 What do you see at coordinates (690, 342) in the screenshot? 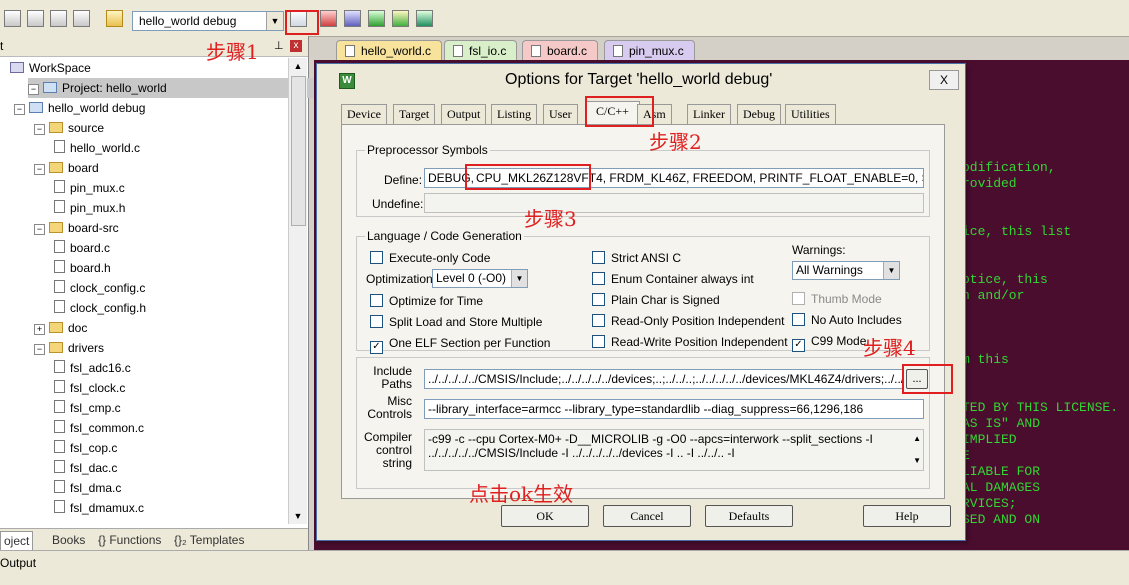
I see `rw-position-checkbox: Read-Write Position Independent` at bounding box center [690, 342].